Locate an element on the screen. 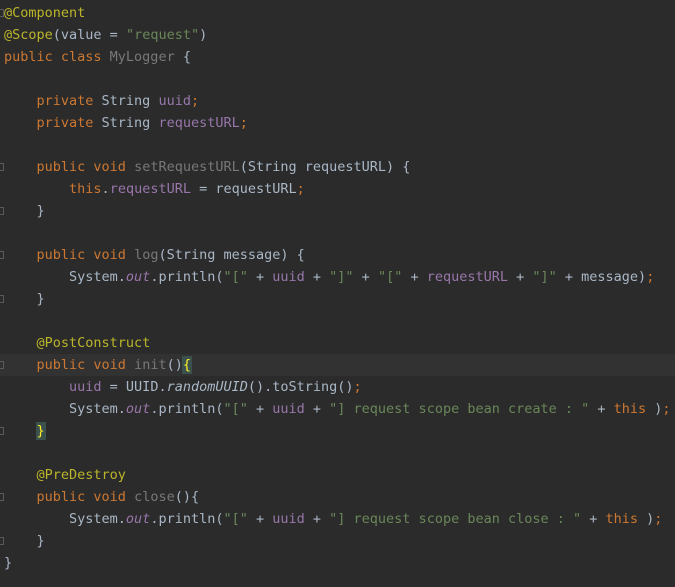 This screenshot has width=675, height=587. code-line: public void close(){ is located at coordinates (337, 497).